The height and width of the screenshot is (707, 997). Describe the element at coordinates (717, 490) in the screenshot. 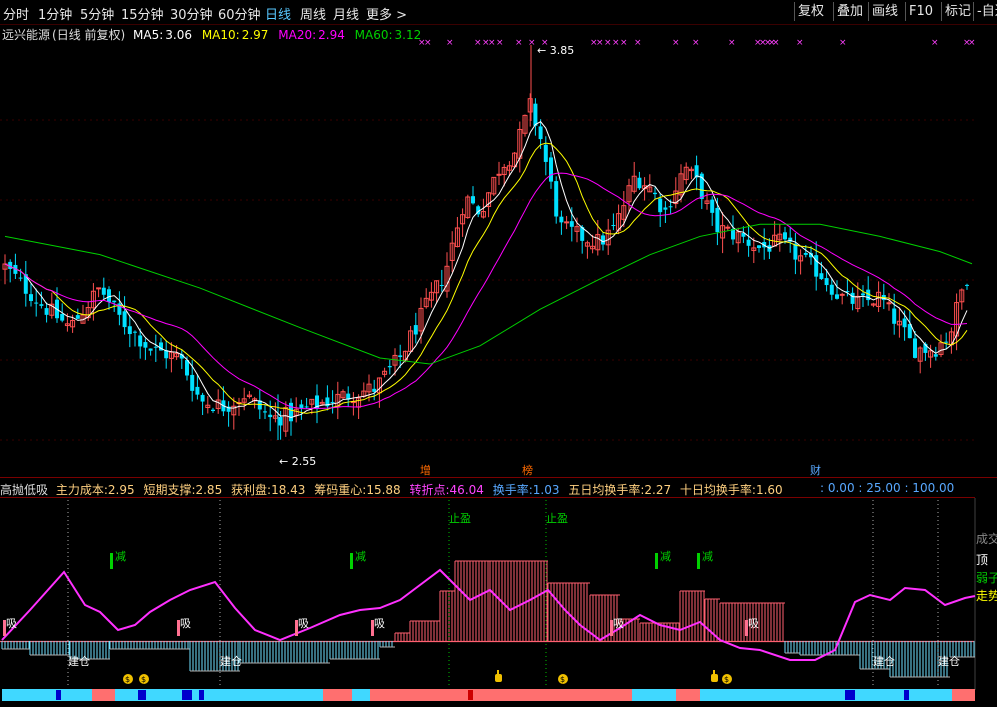

I see `field-10d-label: 十日均换手率:` at that location.